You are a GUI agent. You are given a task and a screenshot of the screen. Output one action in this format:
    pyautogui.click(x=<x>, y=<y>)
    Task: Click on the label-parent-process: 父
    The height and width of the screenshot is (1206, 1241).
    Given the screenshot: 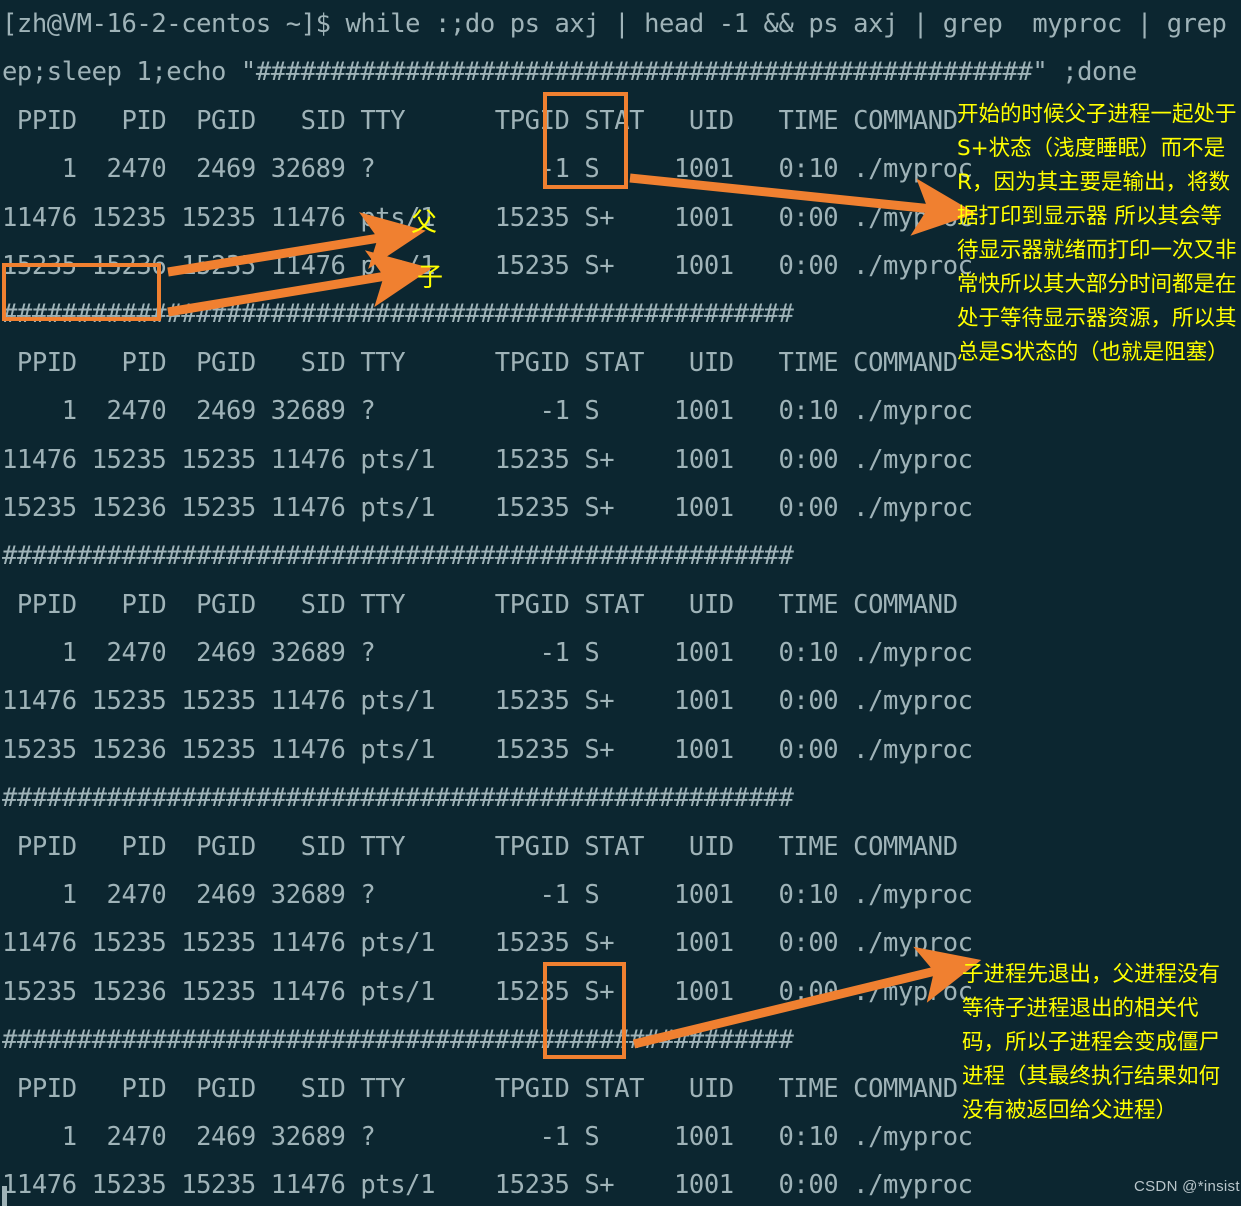 What is the action you would take?
    pyautogui.click(x=424, y=223)
    